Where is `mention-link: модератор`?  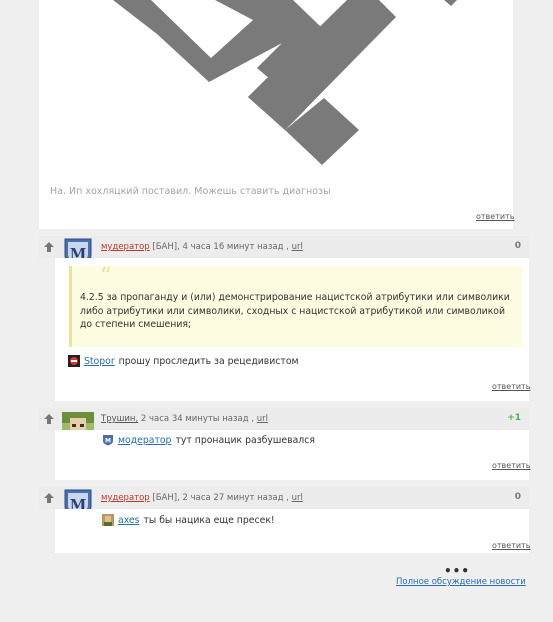
mention-link: модератор is located at coordinates (144, 440).